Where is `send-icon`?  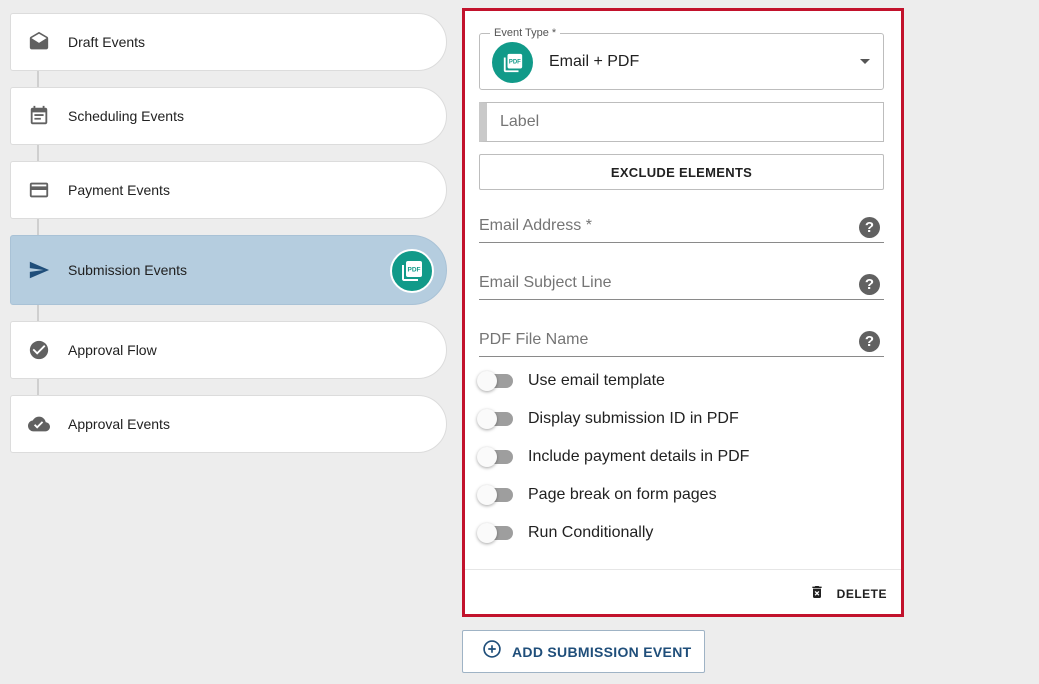
send-icon is located at coordinates (39, 270).